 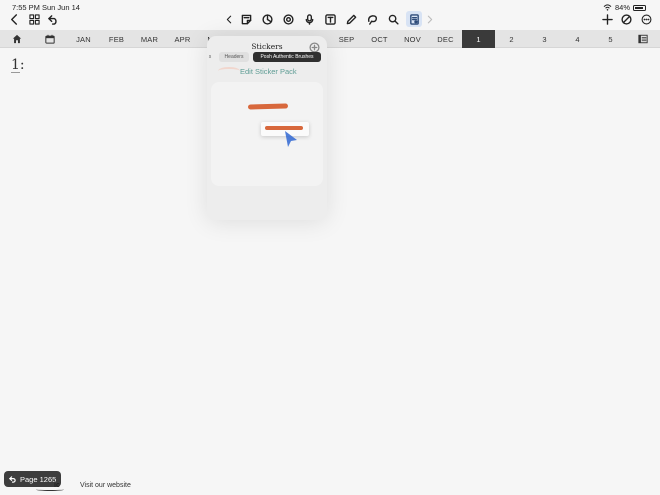 What do you see at coordinates (18, 65) in the screenshot?
I see `page-label: 1:` at bounding box center [18, 65].